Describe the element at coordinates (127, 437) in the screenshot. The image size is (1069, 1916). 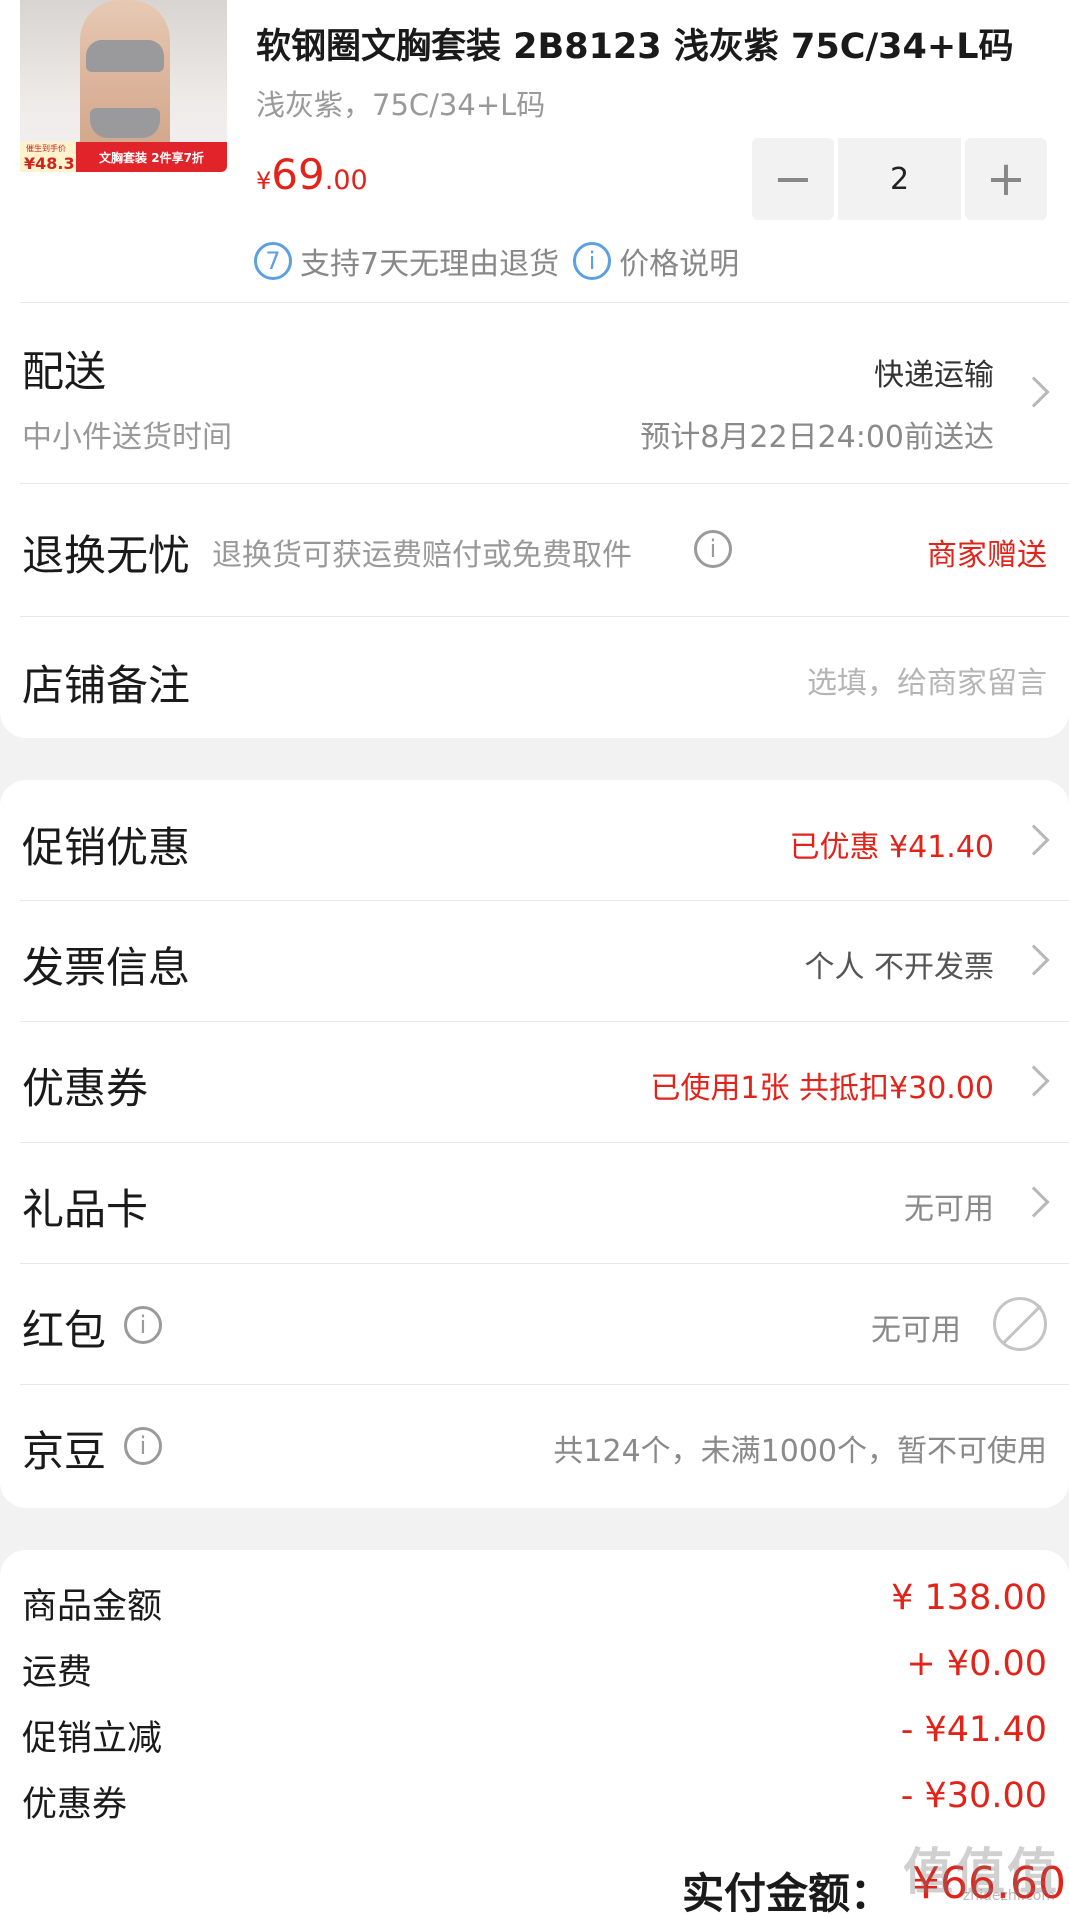
I see `delivery-sub-label: 中小件送货时间` at that location.